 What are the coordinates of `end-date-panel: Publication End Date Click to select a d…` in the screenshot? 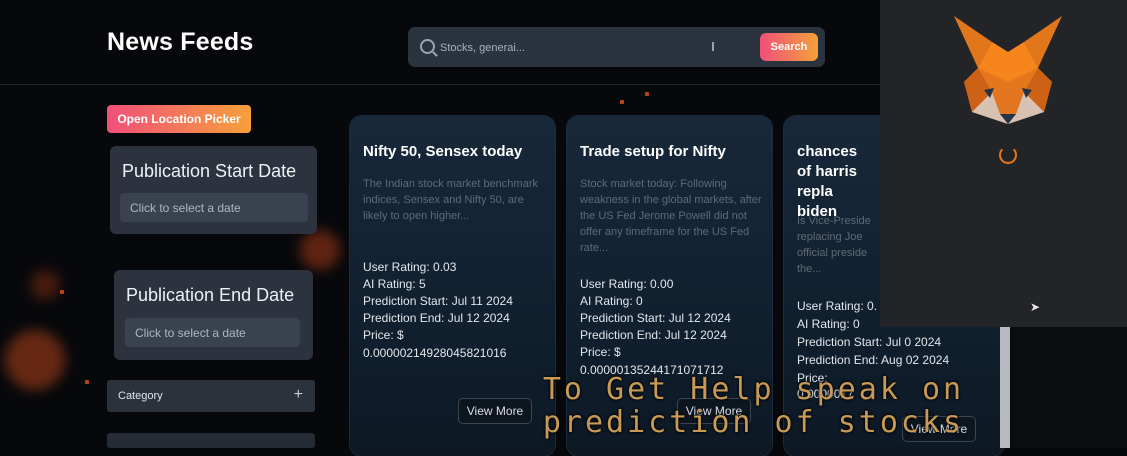 It's located at (213, 315).